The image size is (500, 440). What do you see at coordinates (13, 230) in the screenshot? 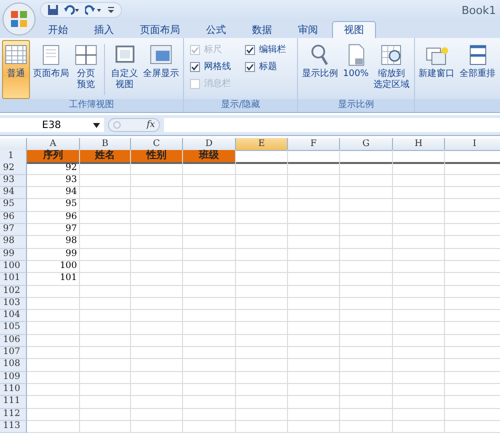
I see `row-header: 97` at bounding box center [13, 230].